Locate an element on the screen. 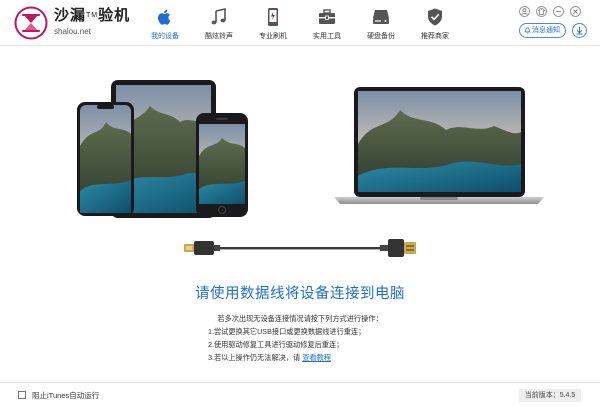 The width and height of the screenshot is (600, 407). shalou-logo is located at coordinates (31, 23).